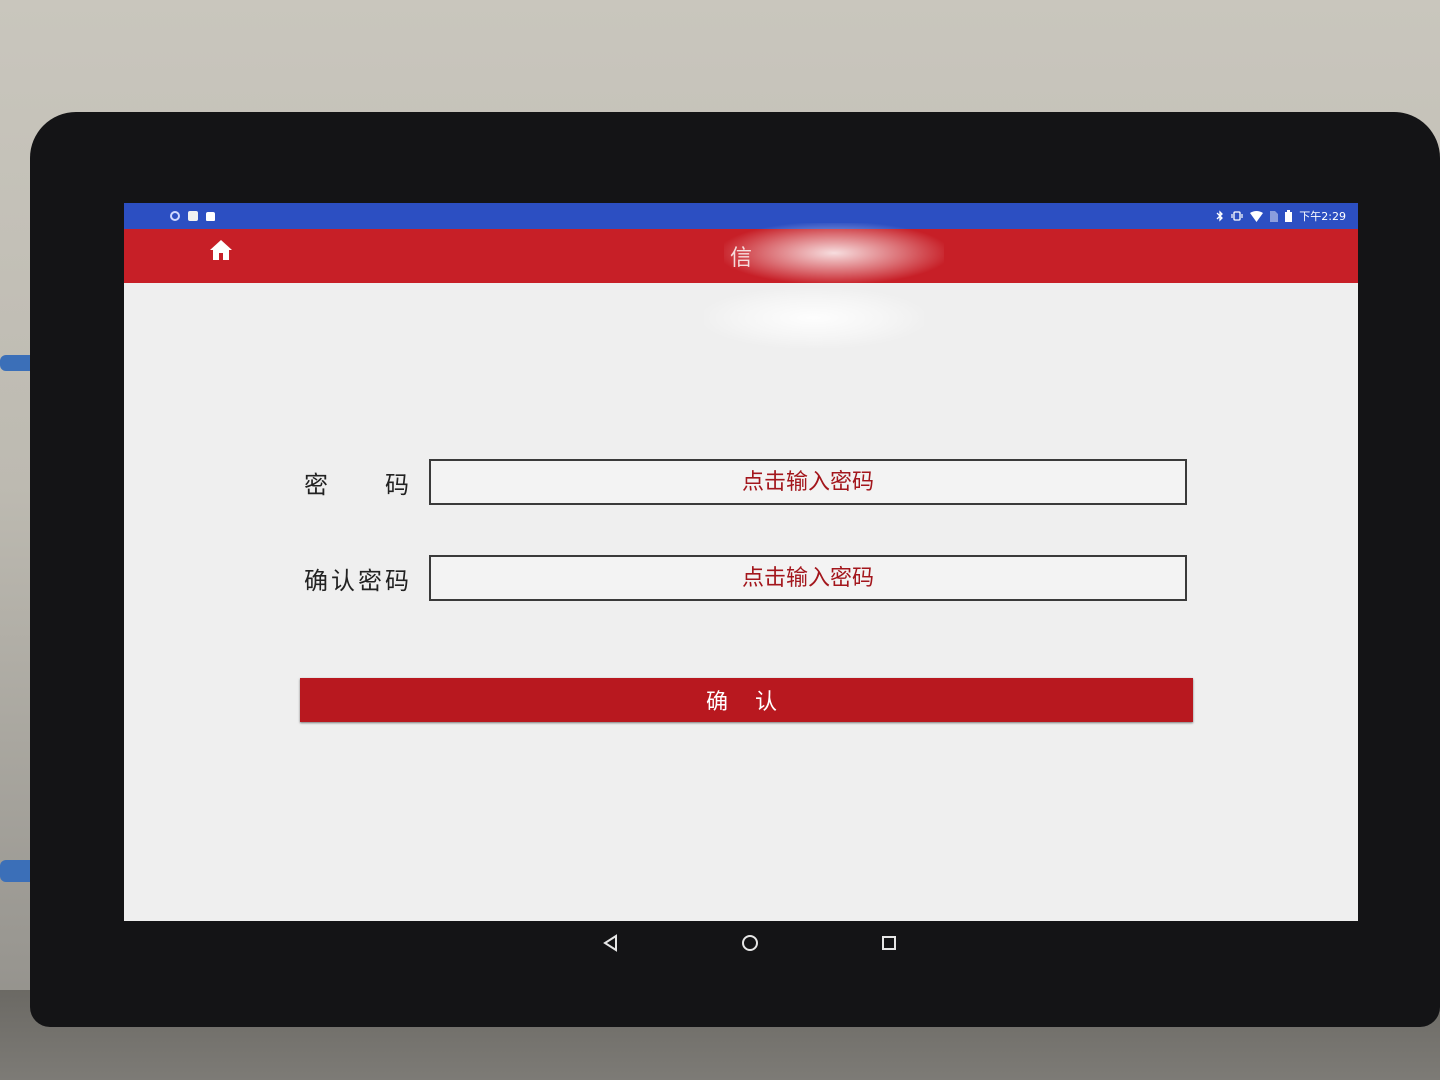 This screenshot has width=1440, height=1080. I want to click on page-title: 信, so click(740, 258).